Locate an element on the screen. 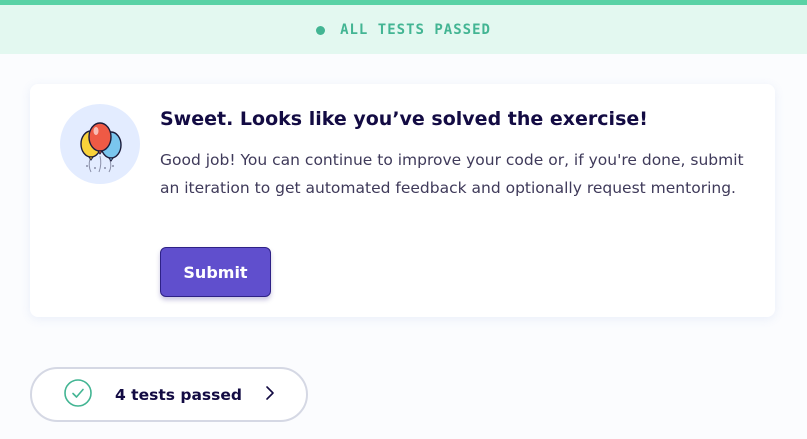 Image resolution: width=807 pixels, height=439 pixels. balloons-icon is located at coordinates (100, 144).